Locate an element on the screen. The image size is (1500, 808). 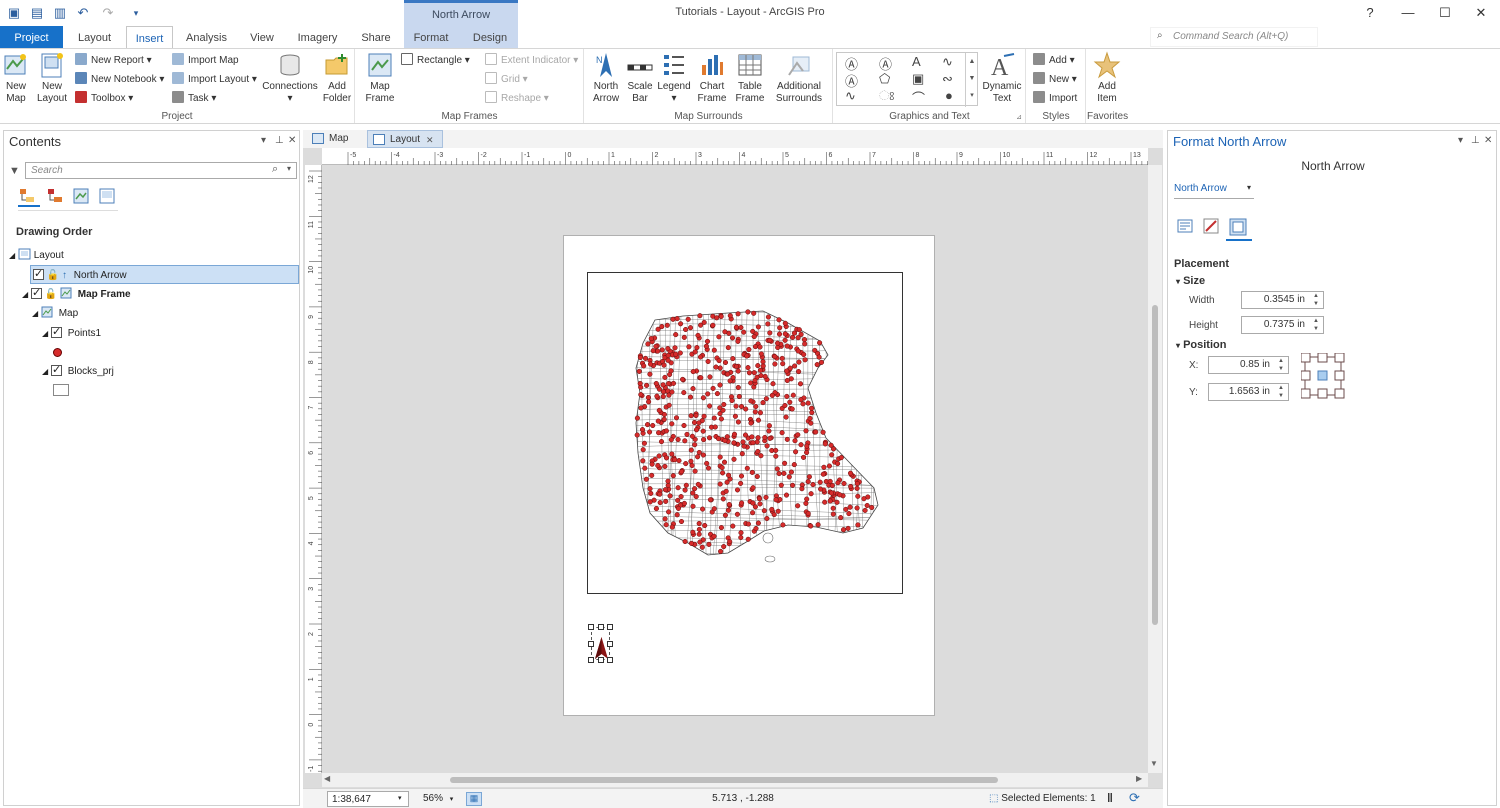
tab-project: Project is located at coordinates (31, 37).